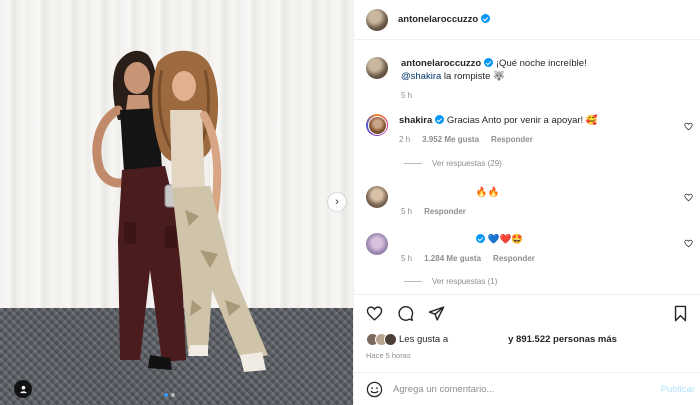 The image size is (700, 405). I want to click on carousel-dot, so click(173, 395).